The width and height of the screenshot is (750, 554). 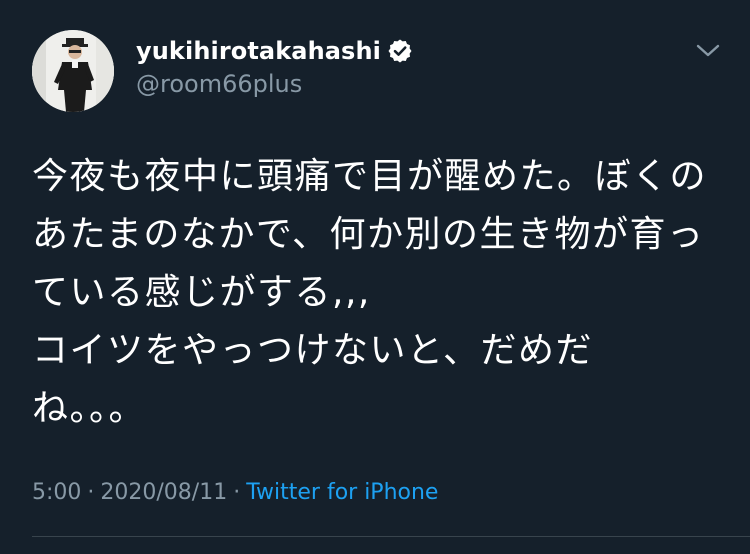 I want to click on tweet-metadata: 5:00 · 2020/08/11 · Twitter for iPhone, so click(x=235, y=492).